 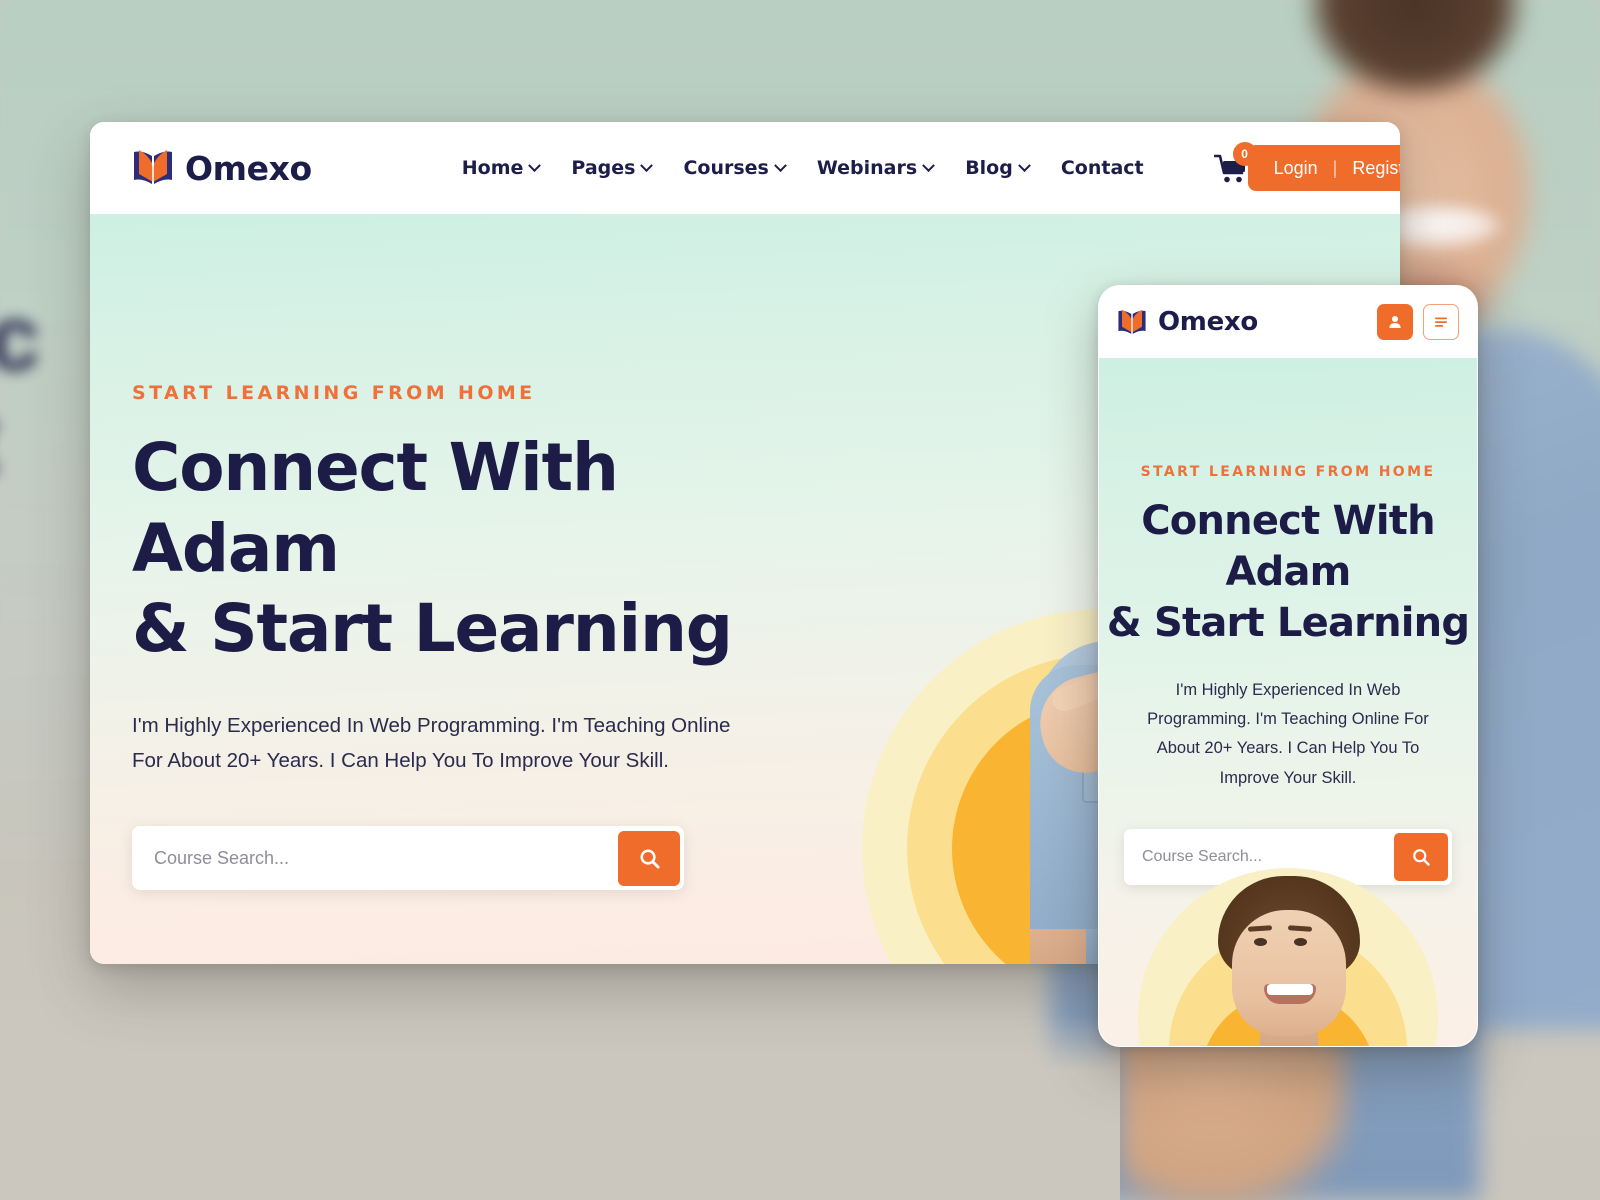 I want to click on hamburger-menu-icon, so click(x=1441, y=322).